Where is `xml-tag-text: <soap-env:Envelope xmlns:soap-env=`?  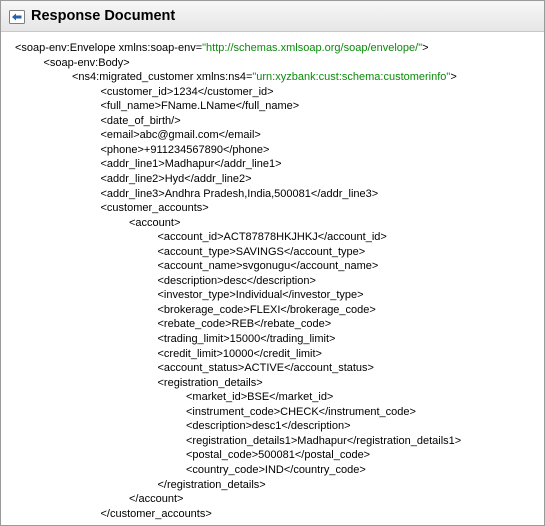
xml-tag-text: <soap-env:Envelope xmlns:soap-env= is located at coordinates (109, 48).